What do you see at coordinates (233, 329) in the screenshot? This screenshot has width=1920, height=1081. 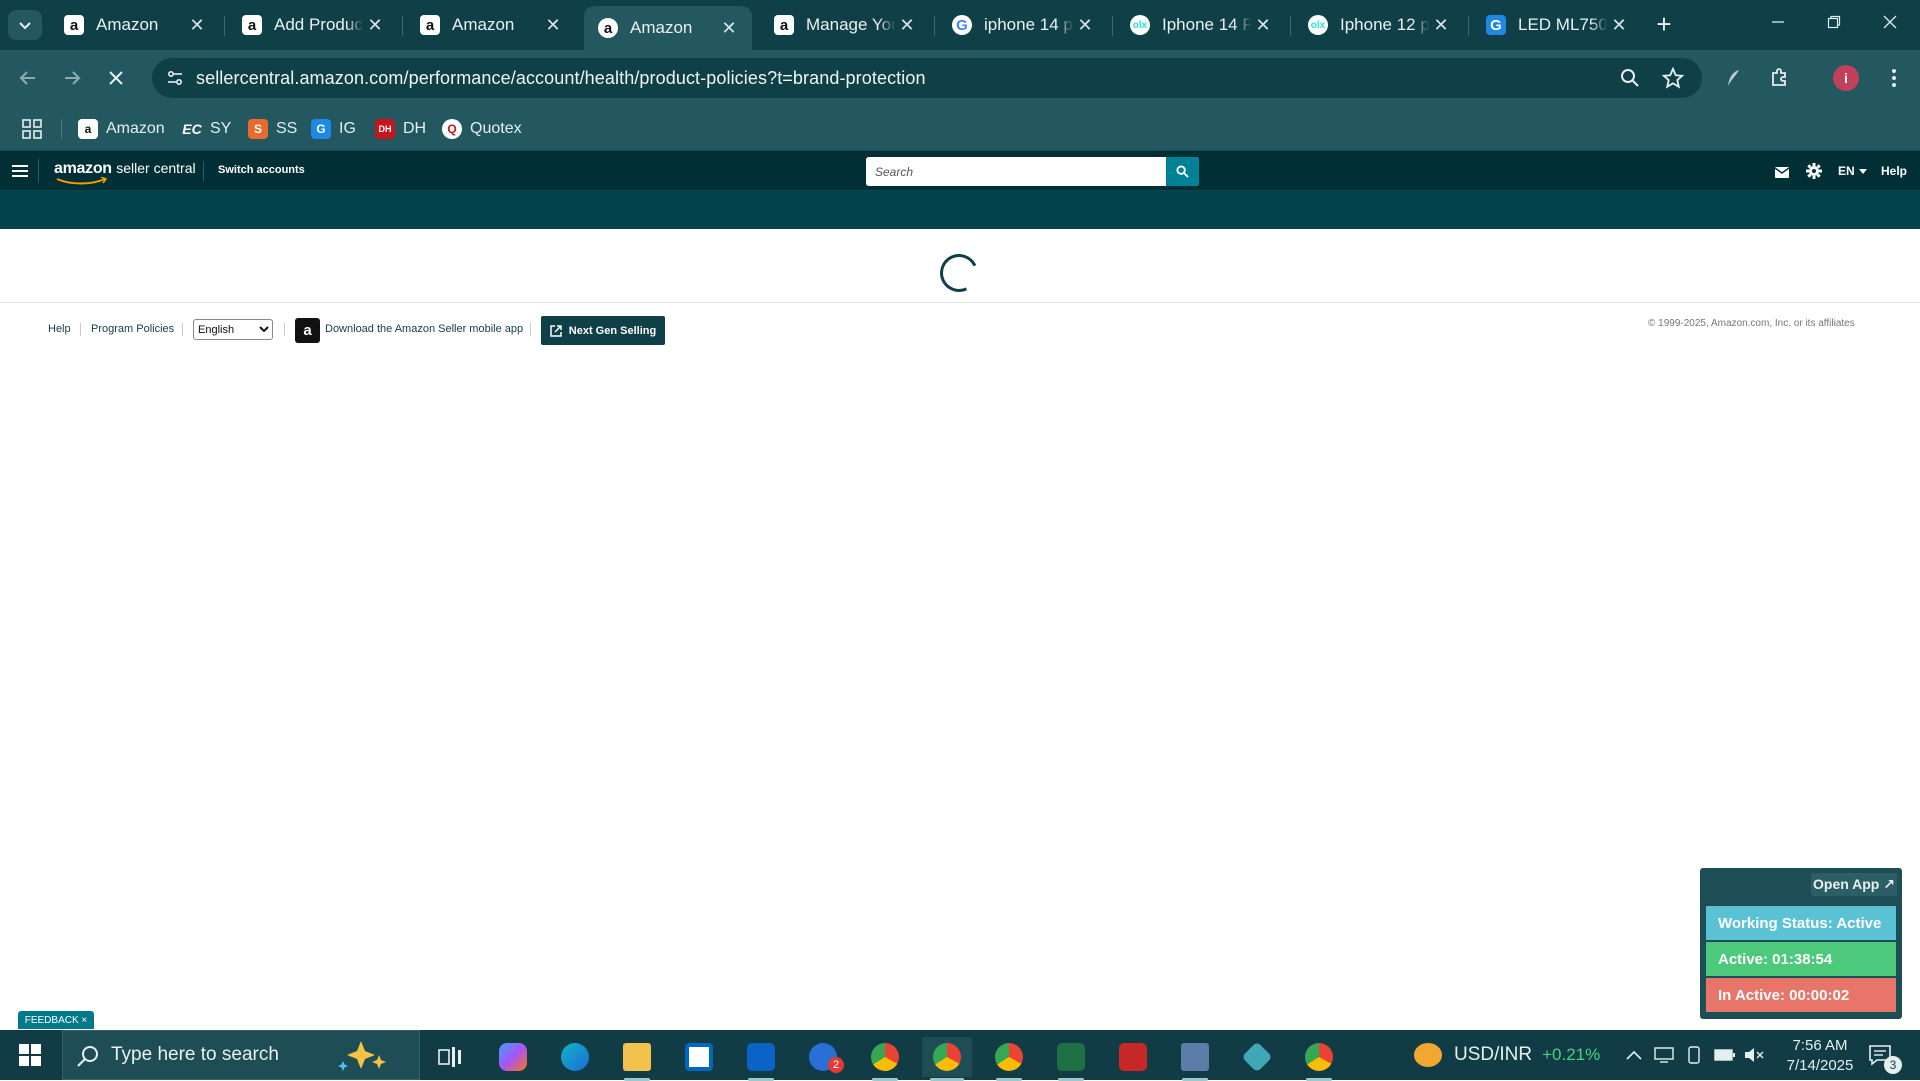 I see `footer-language-select: English` at bounding box center [233, 329].